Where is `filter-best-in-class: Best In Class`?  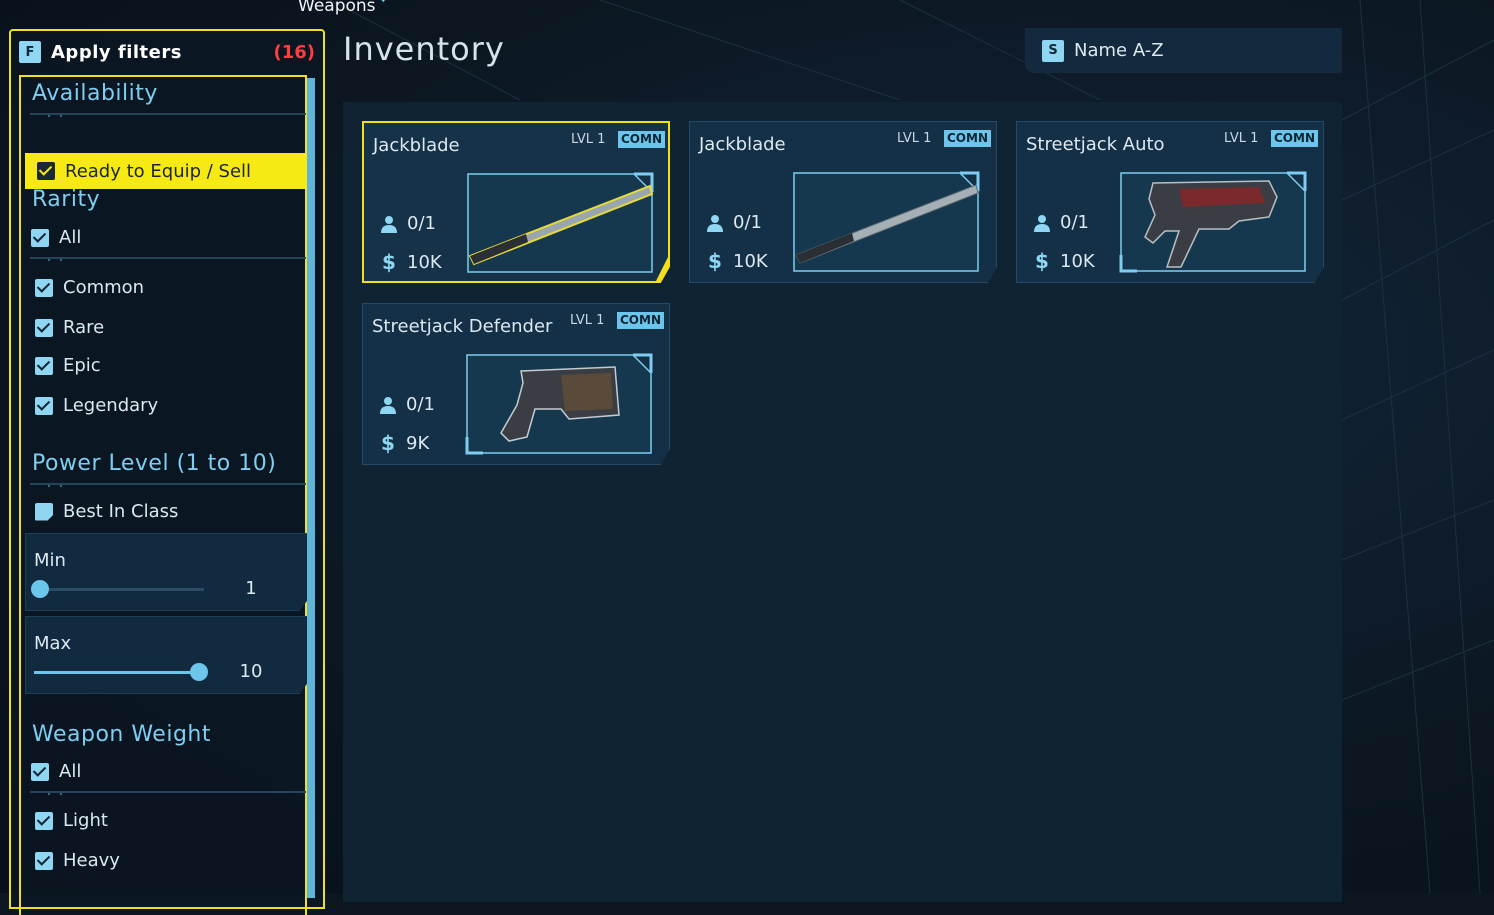 filter-best-in-class: Best In Class is located at coordinates (106, 511).